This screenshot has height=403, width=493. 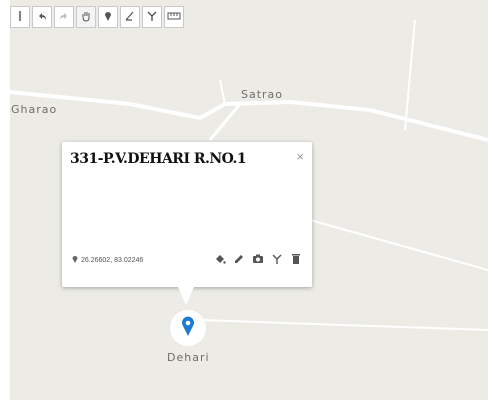 I want to click on route-button, so click(x=277, y=261).